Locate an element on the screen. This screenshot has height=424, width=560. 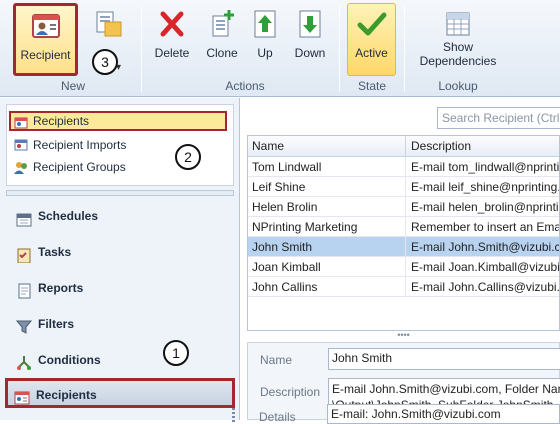
active-label: Active is located at coordinates (371, 53).